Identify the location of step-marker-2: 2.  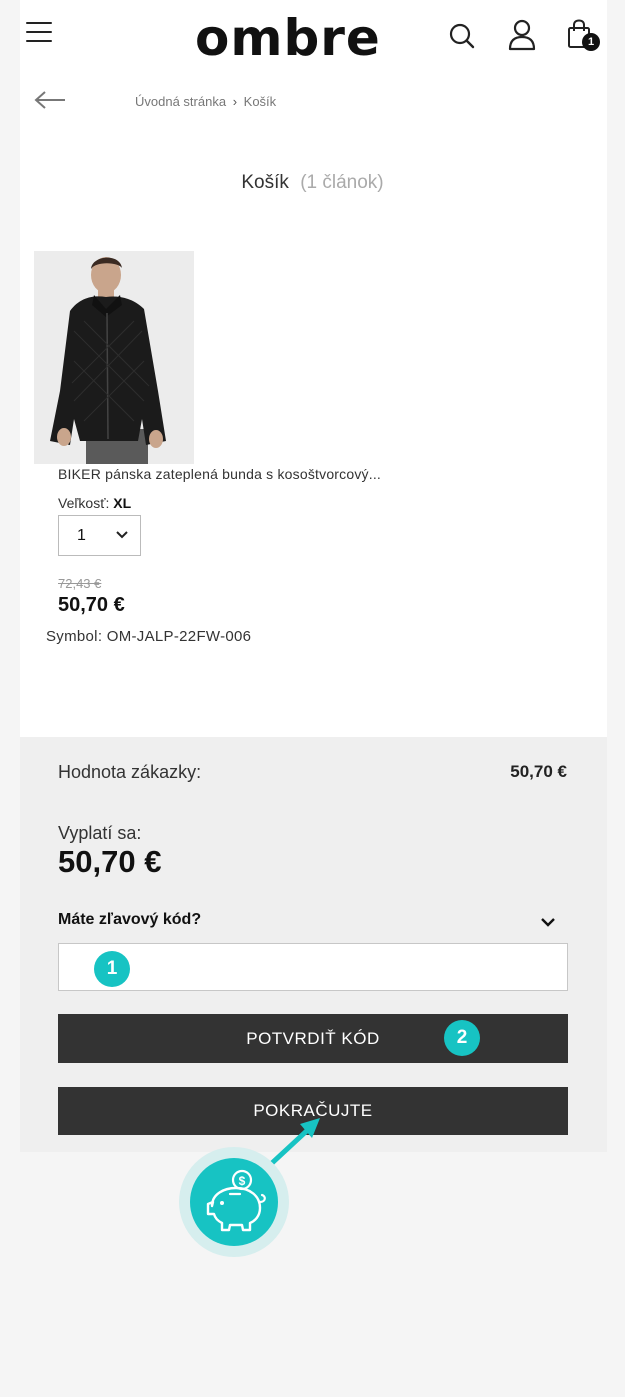
(462, 1038).